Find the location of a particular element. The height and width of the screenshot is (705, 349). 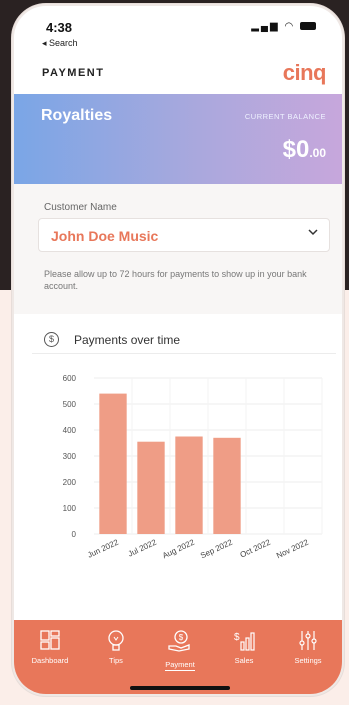

tab-settings: Settings is located at coordinates (308, 646).